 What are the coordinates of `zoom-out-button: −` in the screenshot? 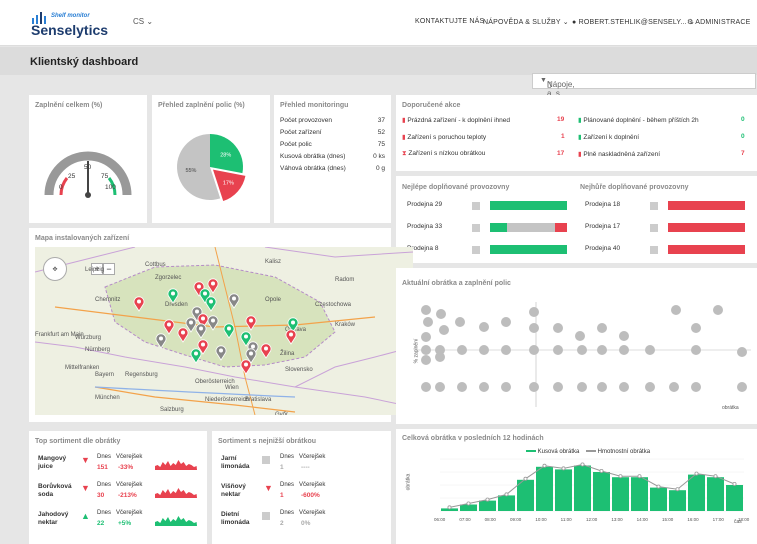 It's located at (109, 269).